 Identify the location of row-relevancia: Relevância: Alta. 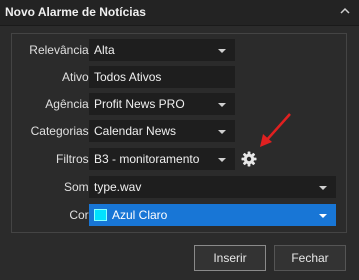
(179, 50).